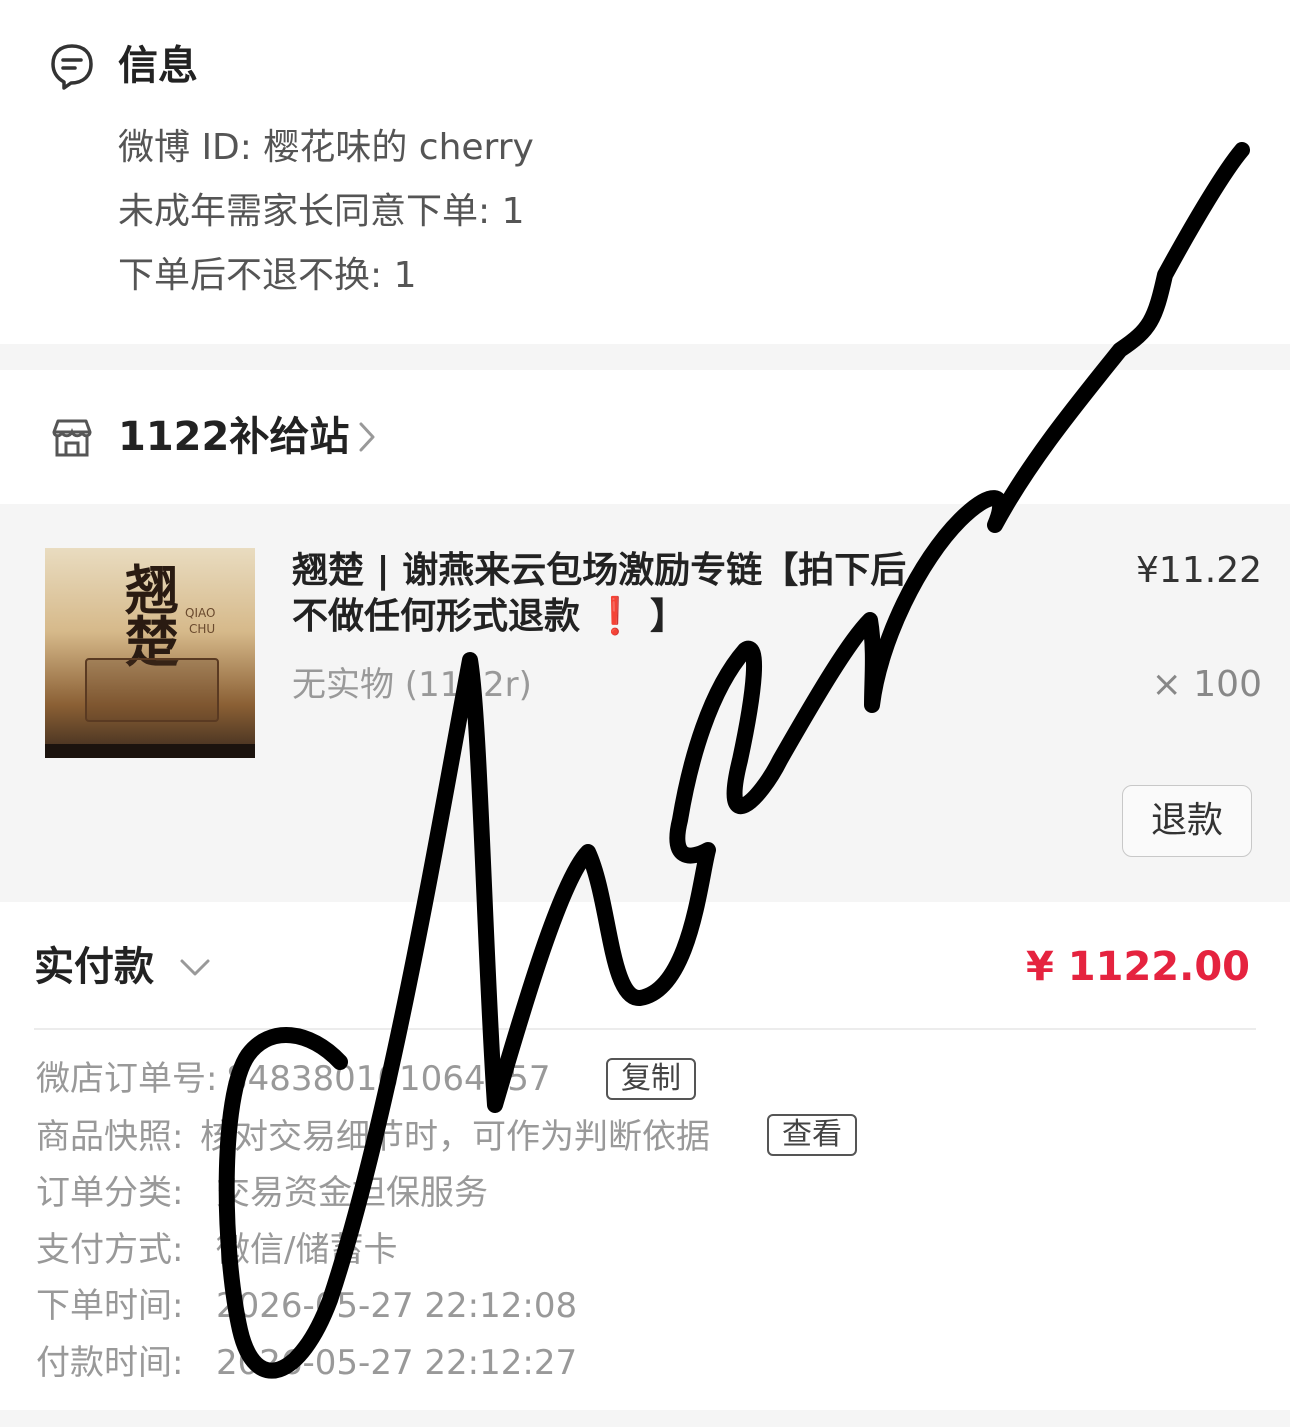 This screenshot has width=1290, height=1427. I want to click on product-thumbnail: 翘 楚 QIAO CHU, so click(150, 653).